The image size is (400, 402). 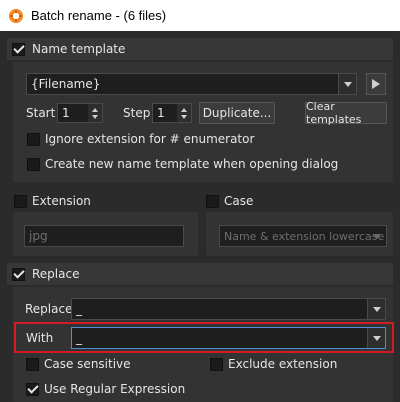 I want to click on ignore-extension-checkbox, so click(x=33, y=139).